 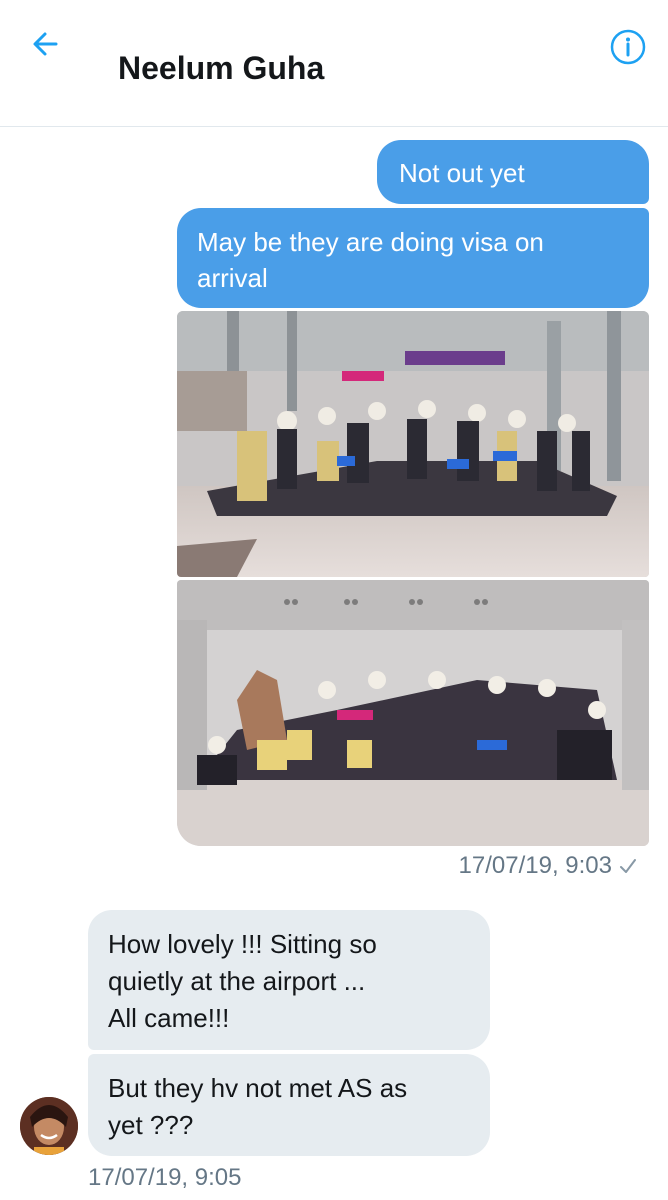 What do you see at coordinates (370, 260) in the screenshot?
I see `message-text: May be they are doing visa on arrival` at bounding box center [370, 260].